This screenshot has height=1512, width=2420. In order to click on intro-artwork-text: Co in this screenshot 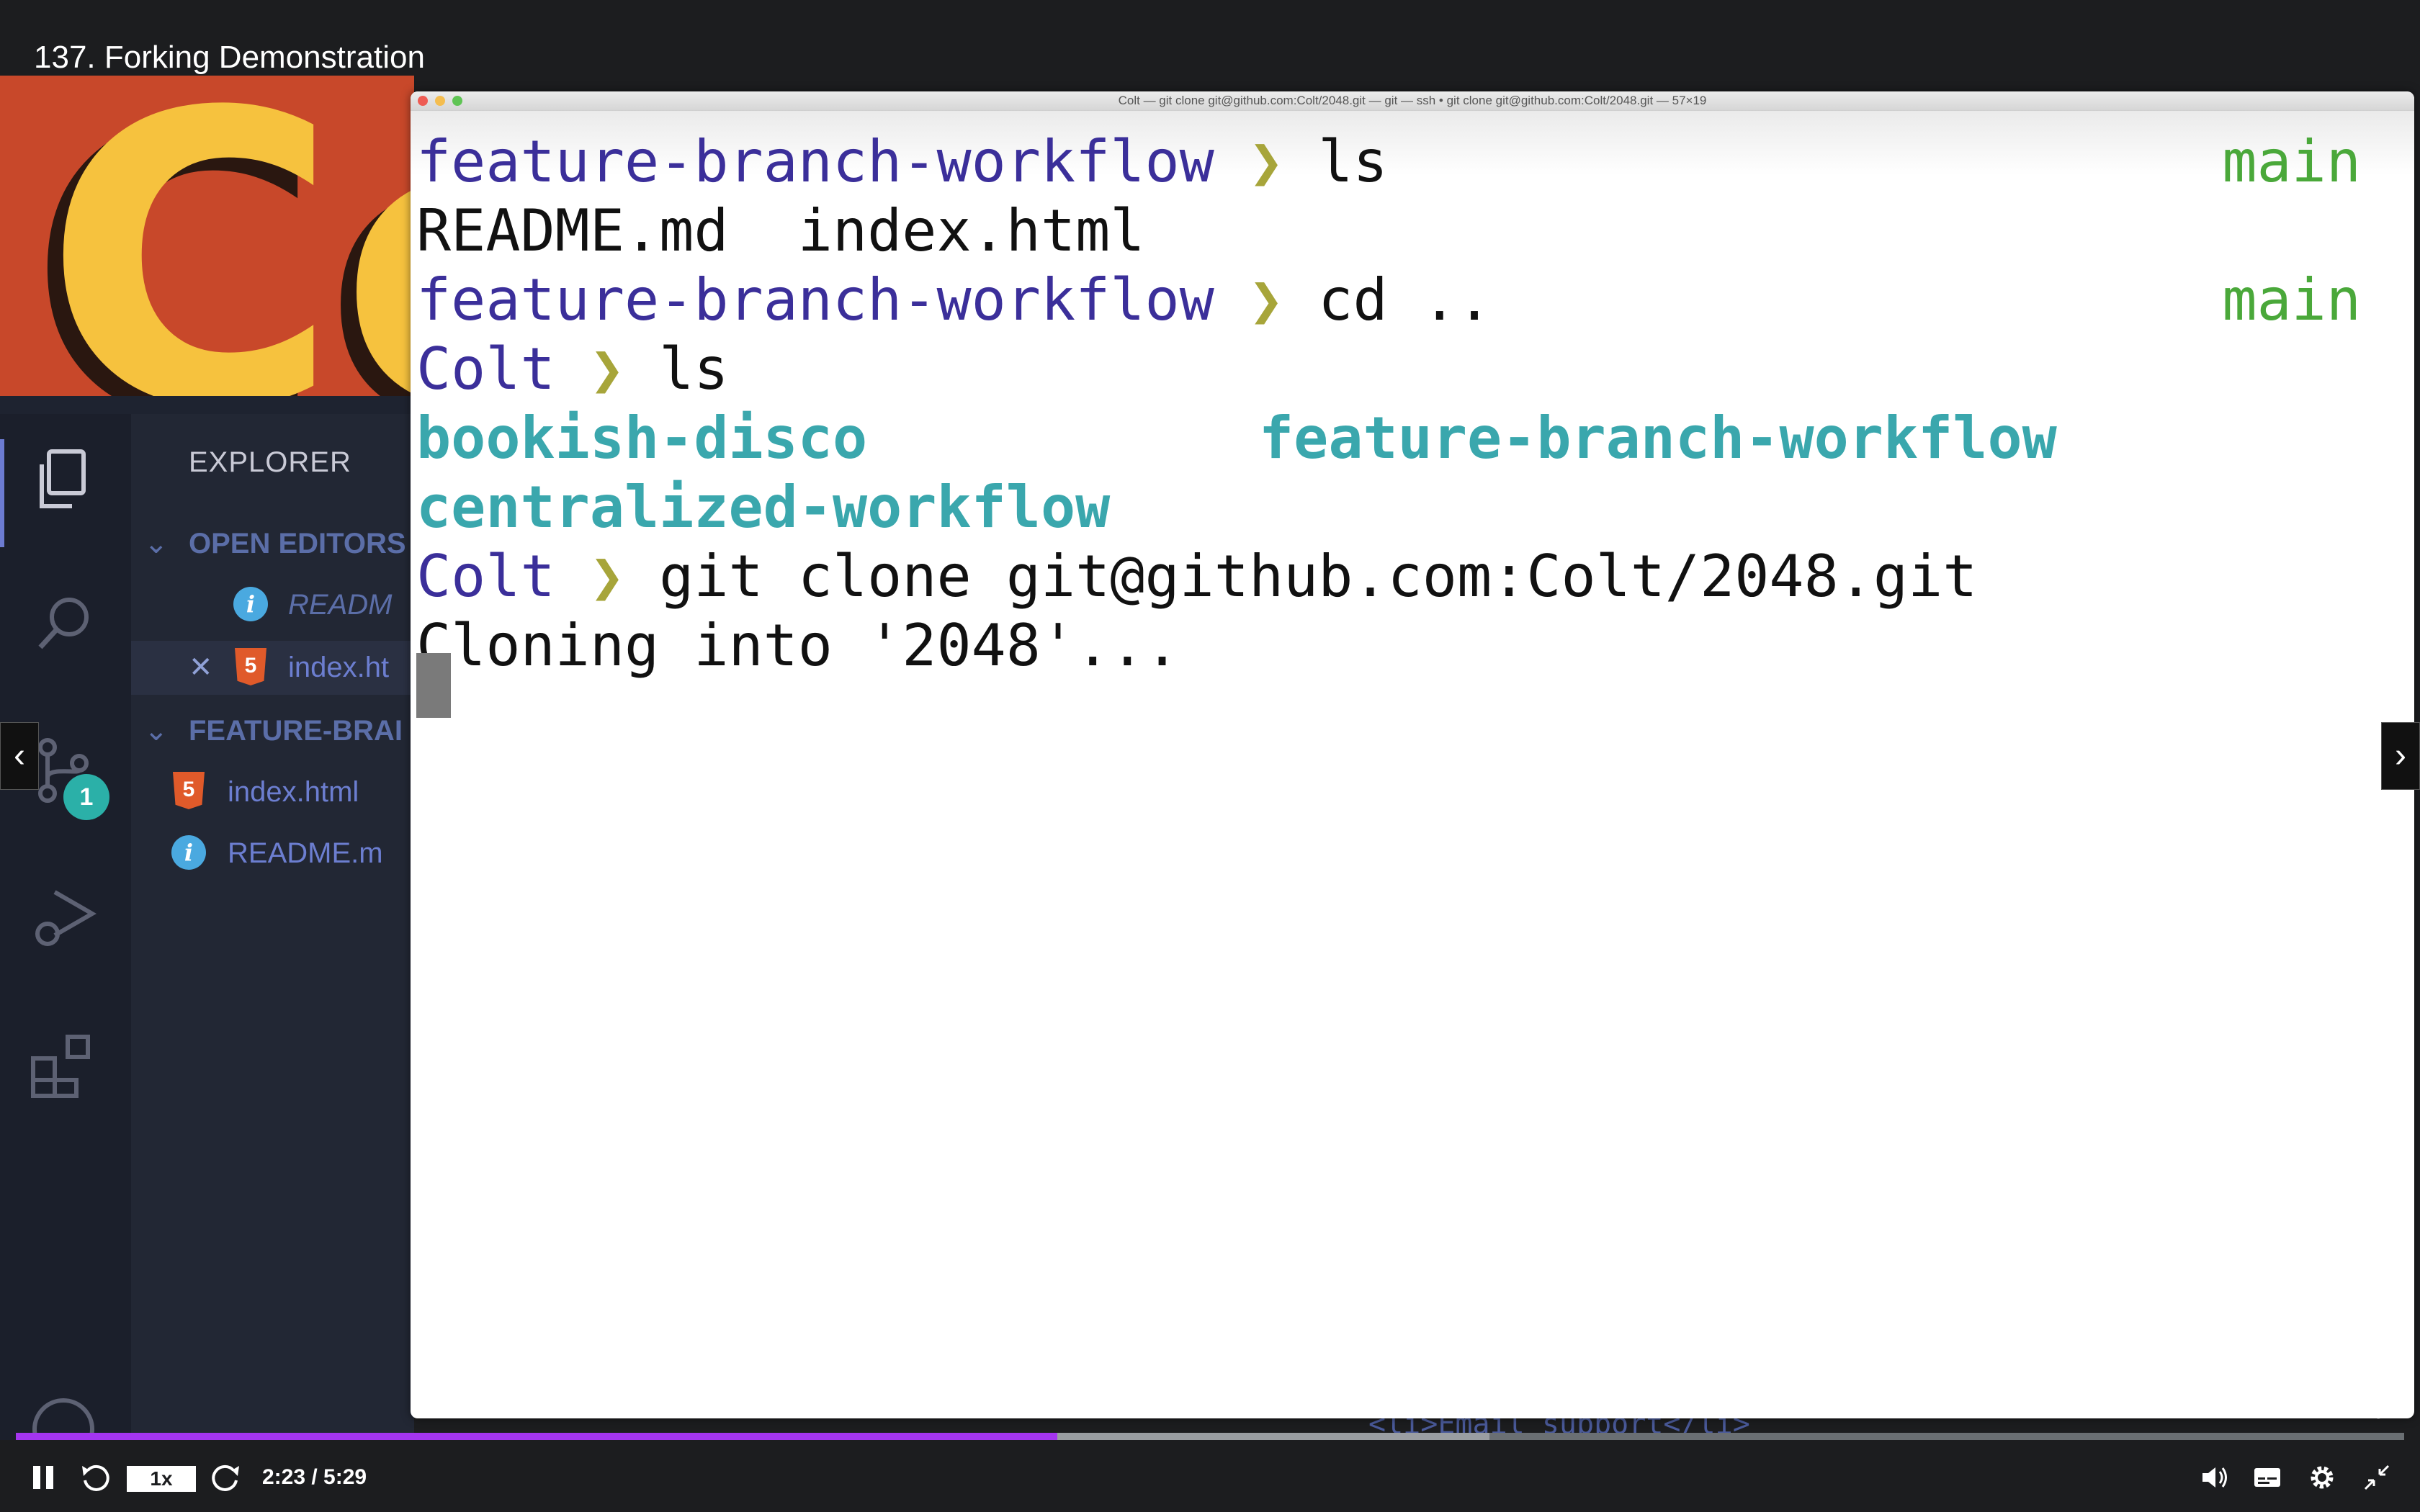, I will do `click(228, 236)`.